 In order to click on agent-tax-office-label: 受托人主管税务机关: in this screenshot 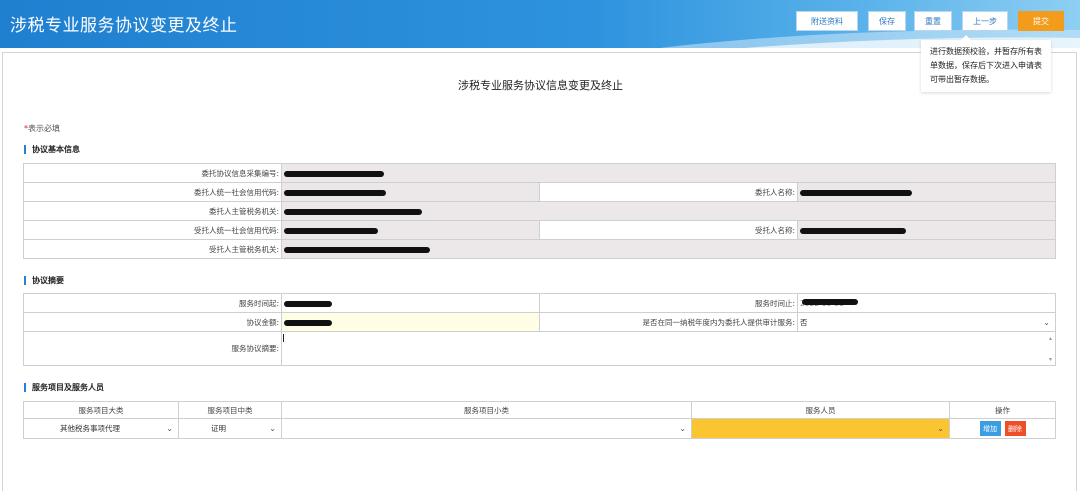, I will do `click(152, 249)`.